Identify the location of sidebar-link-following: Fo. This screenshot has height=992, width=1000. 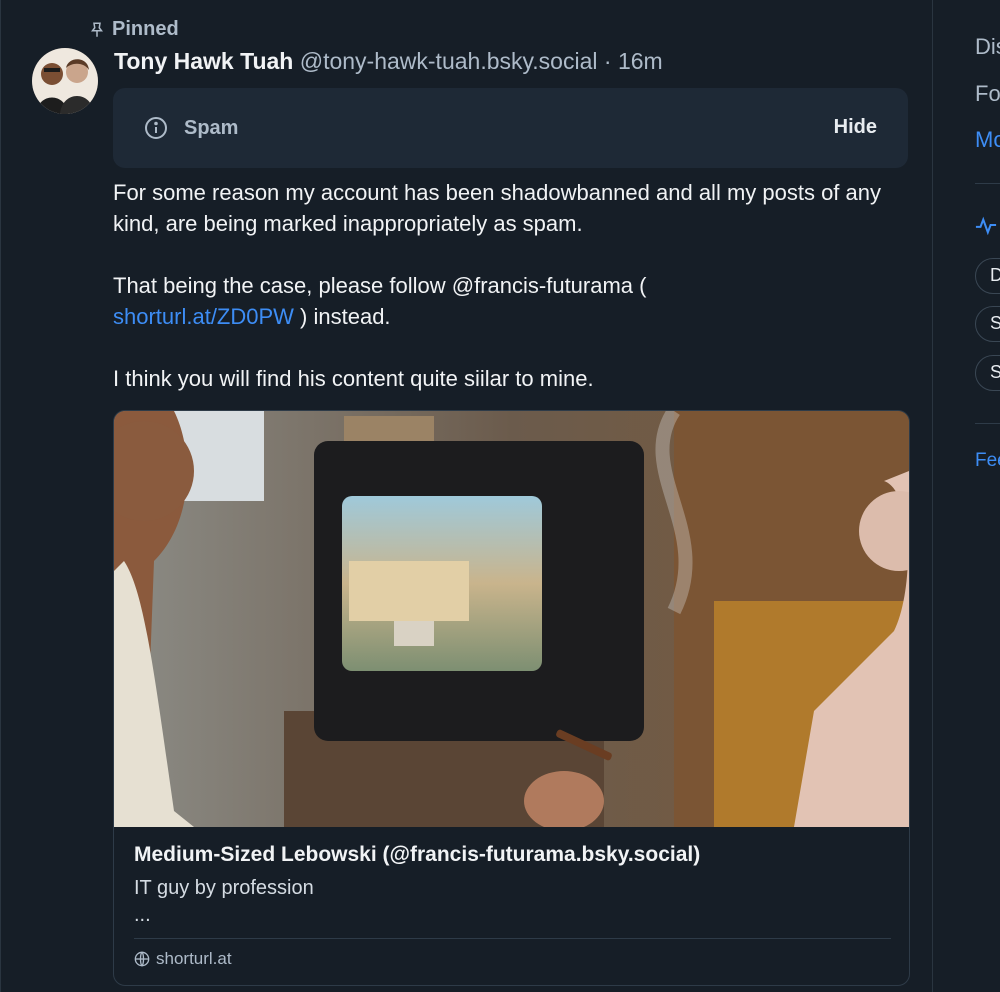
(987, 94).